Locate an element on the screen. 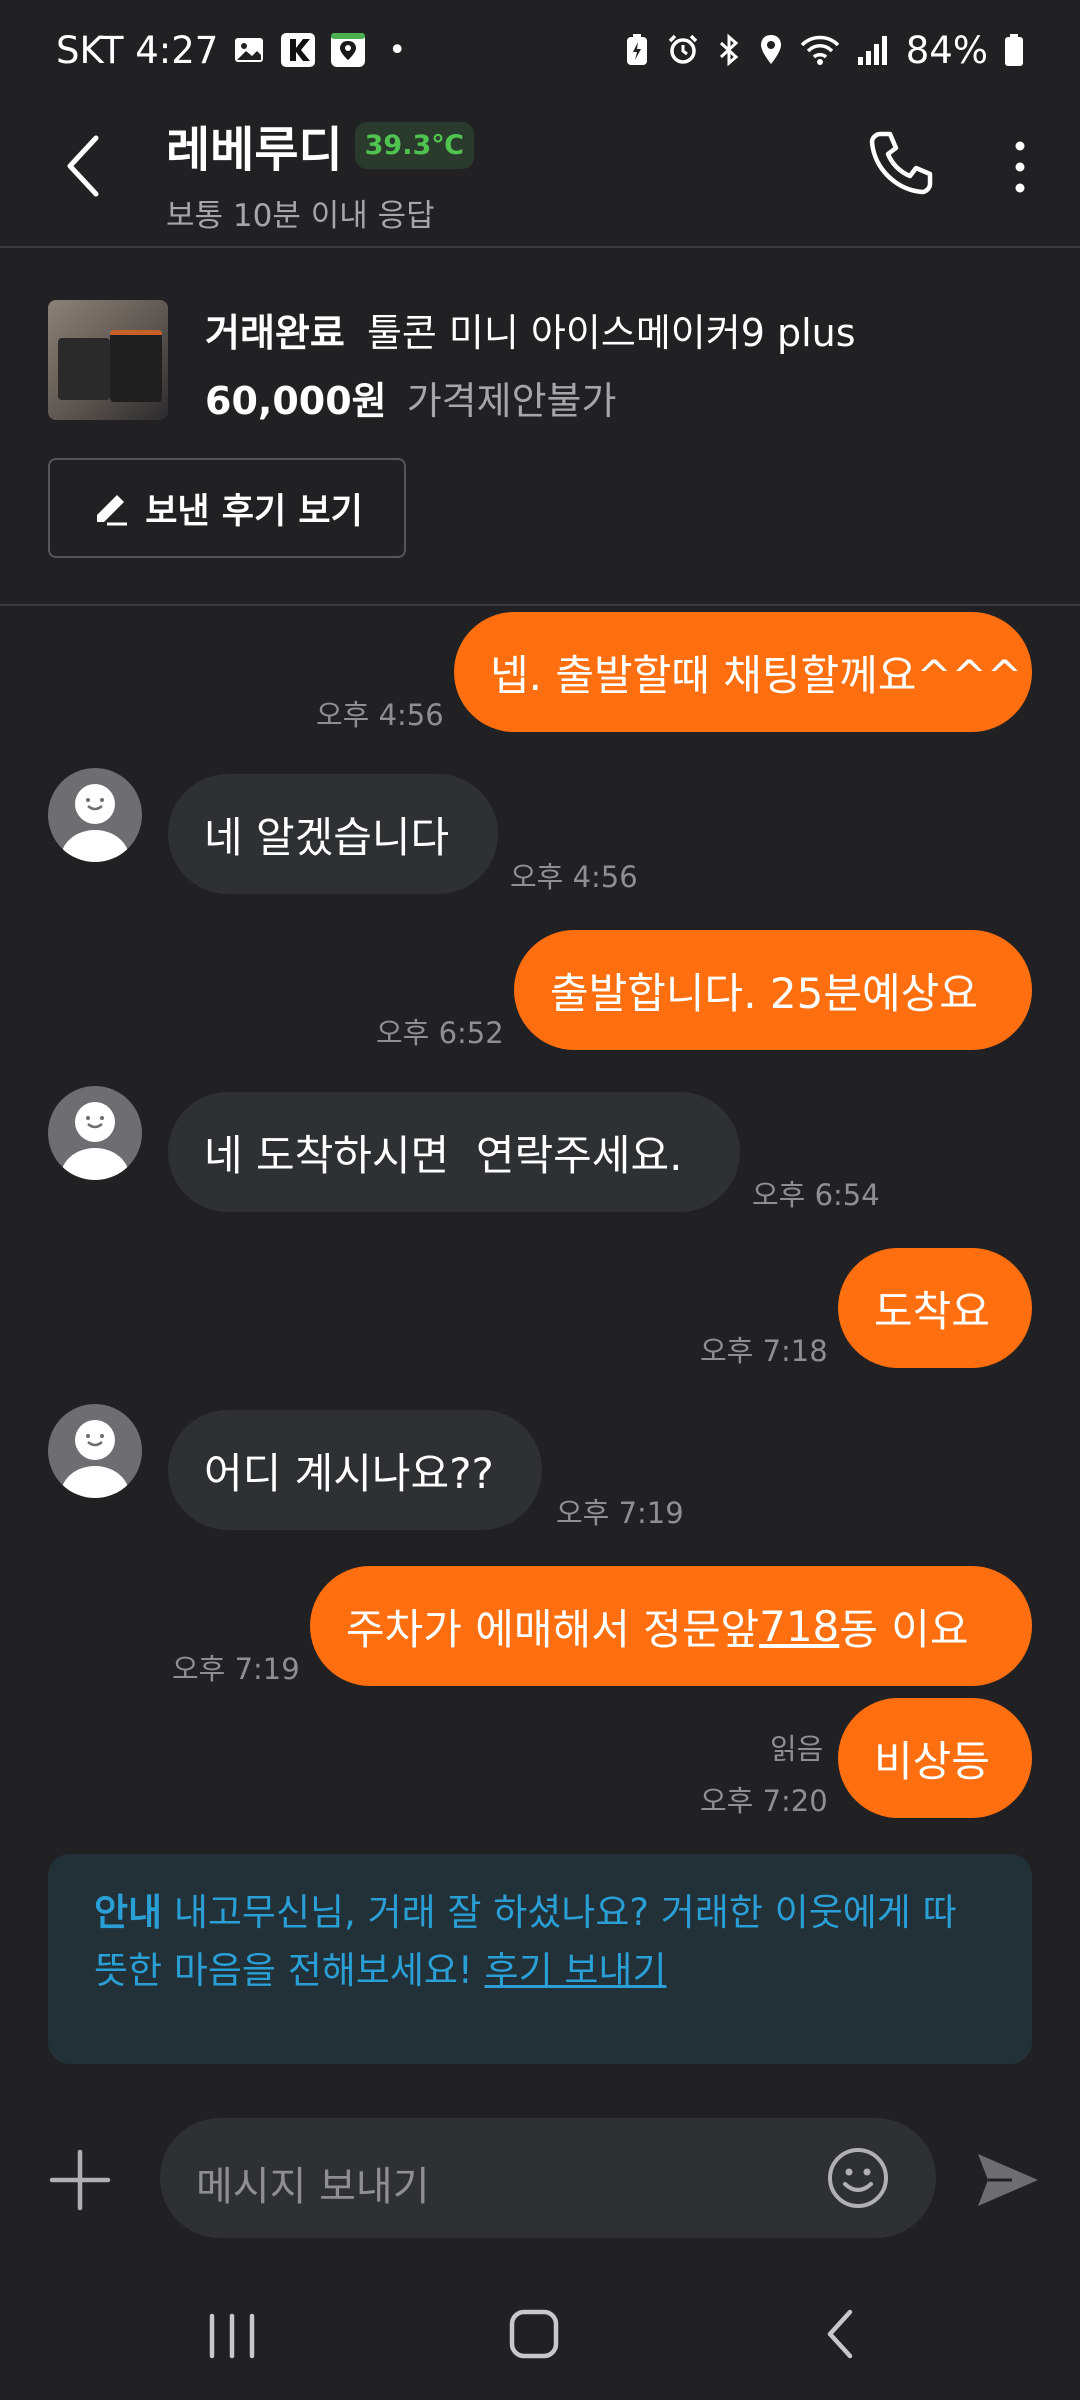 Image resolution: width=1080 pixels, height=2400 pixels. message-time: 오후 7:20 is located at coordinates (764, 1801).